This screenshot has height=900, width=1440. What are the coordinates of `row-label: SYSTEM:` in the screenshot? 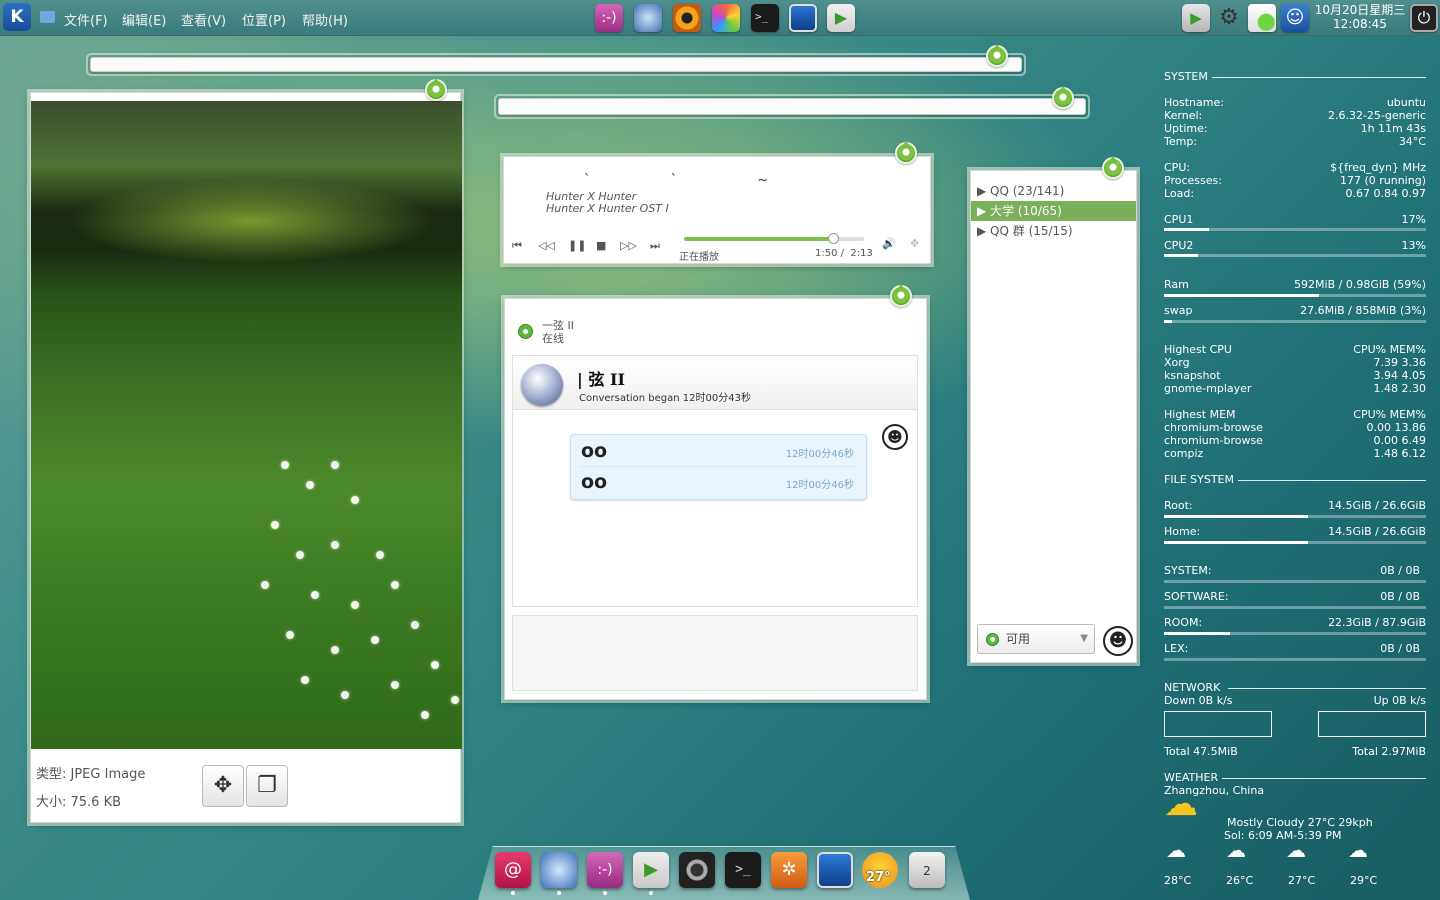 It's located at (1188, 570).